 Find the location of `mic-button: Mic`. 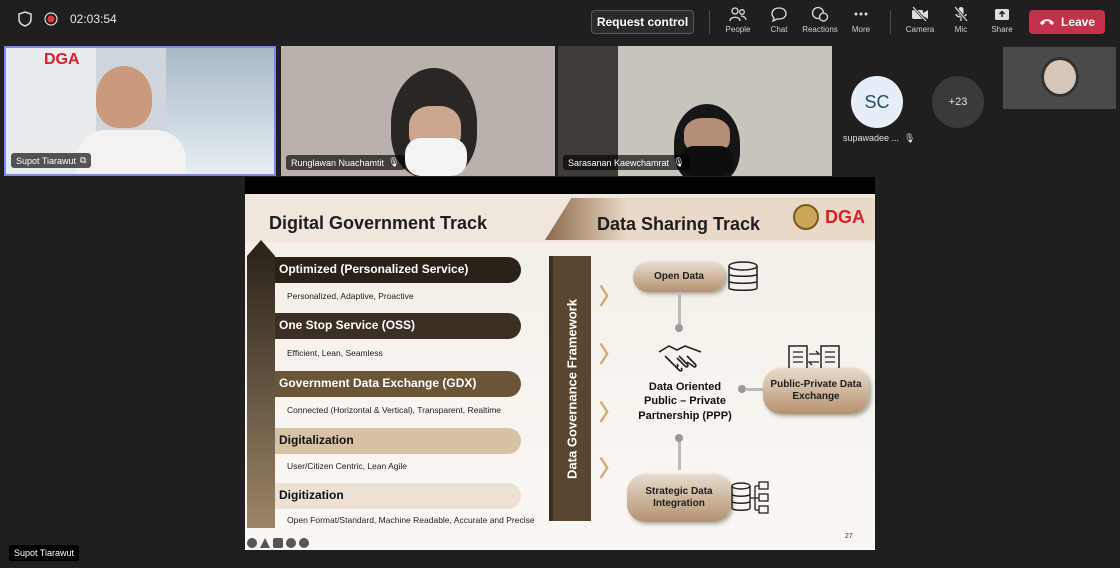

mic-button: Mic is located at coordinates (961, 23).